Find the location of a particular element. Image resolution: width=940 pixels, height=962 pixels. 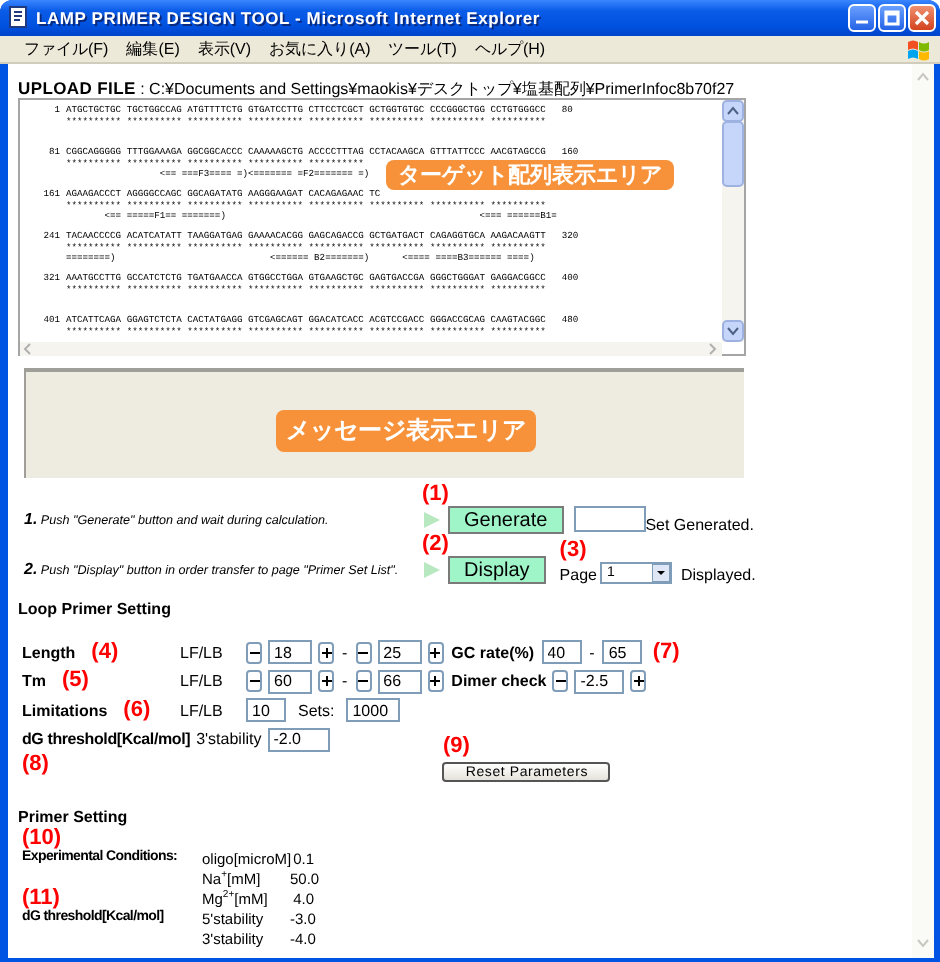

annotation-marker: (8) is located at coordinates (35, 767).